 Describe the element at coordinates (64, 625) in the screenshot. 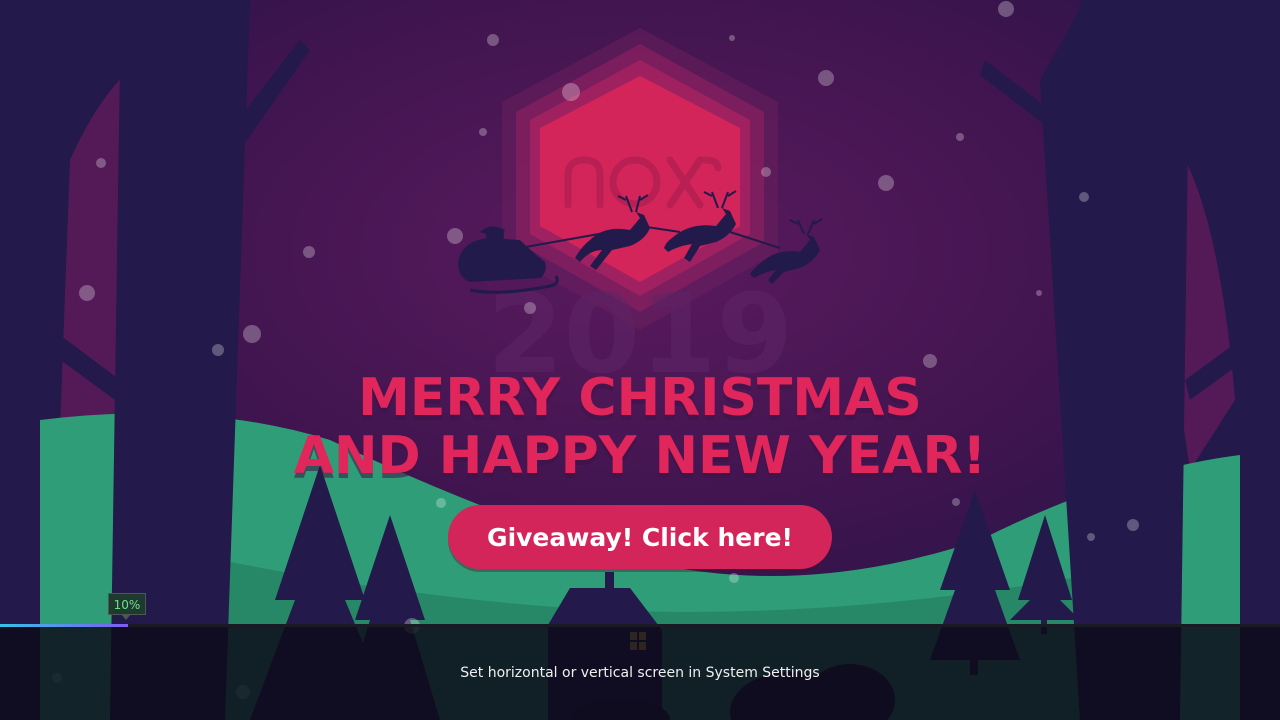

I see `loading-progress-fill` at that location.